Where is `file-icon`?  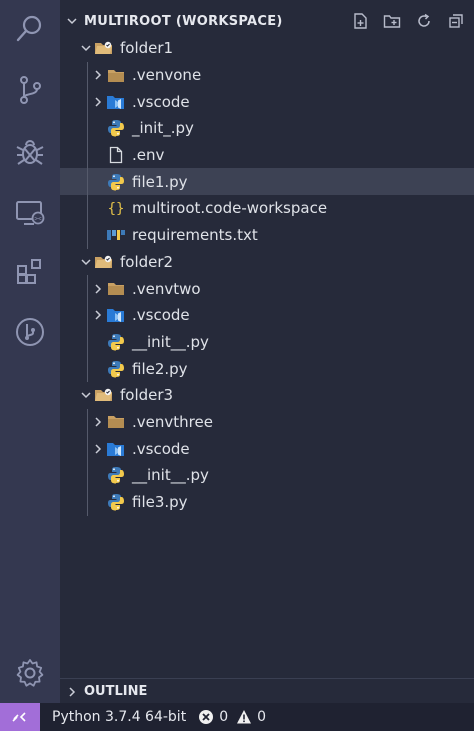 file-icon is located at coordinates (116, 155).